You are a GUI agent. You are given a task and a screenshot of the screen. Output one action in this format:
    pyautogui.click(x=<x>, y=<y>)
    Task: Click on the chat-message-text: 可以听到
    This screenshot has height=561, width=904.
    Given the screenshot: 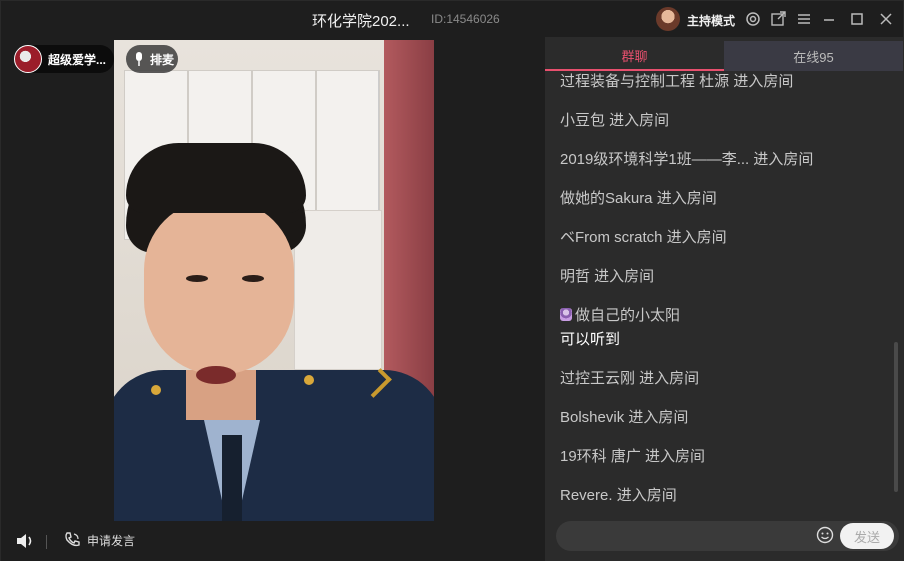 What is the action you would take?
    pyautogui.click(x=590, y=339)
    